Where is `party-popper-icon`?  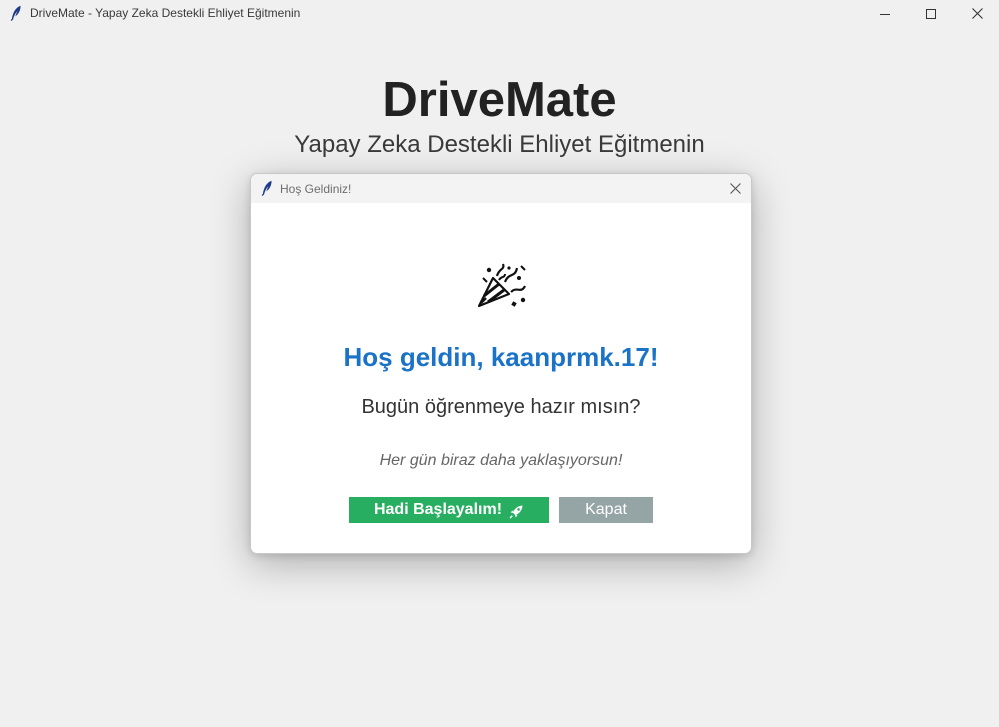
party-popper-icon is located at coordinates (501, 287).